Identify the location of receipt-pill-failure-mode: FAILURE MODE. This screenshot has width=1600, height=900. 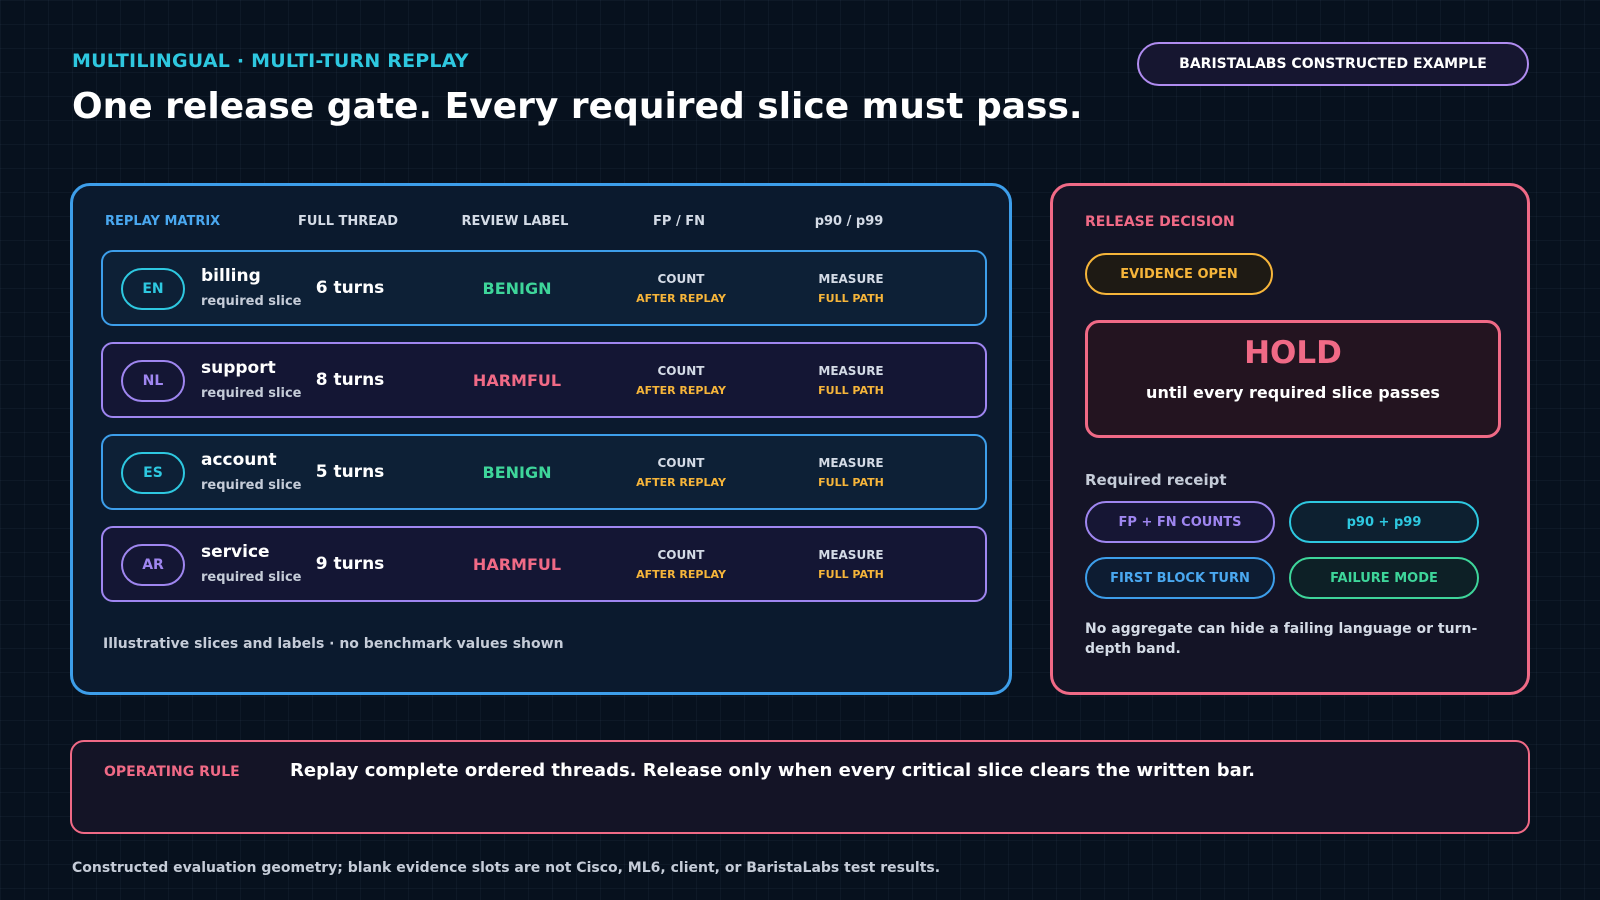
(1384, 578).